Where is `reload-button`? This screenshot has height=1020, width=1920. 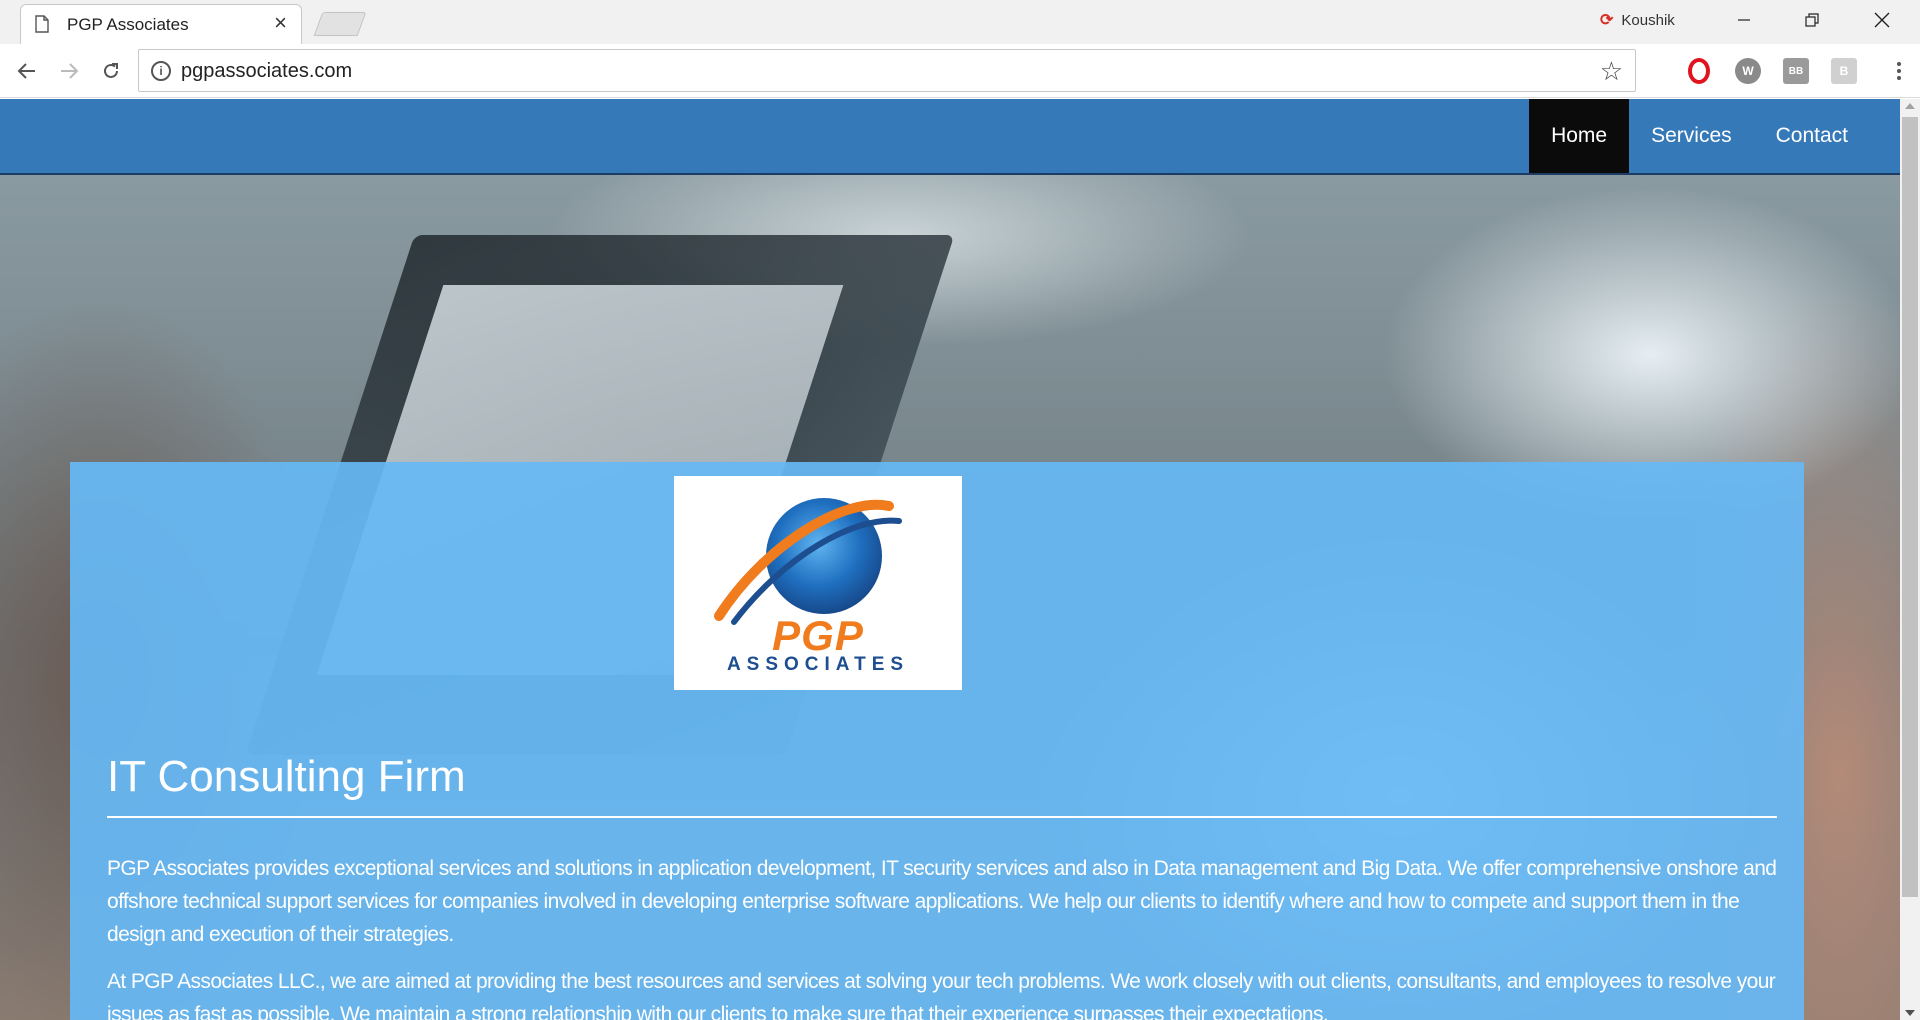
reload-button is located at coordinates (111, 71).